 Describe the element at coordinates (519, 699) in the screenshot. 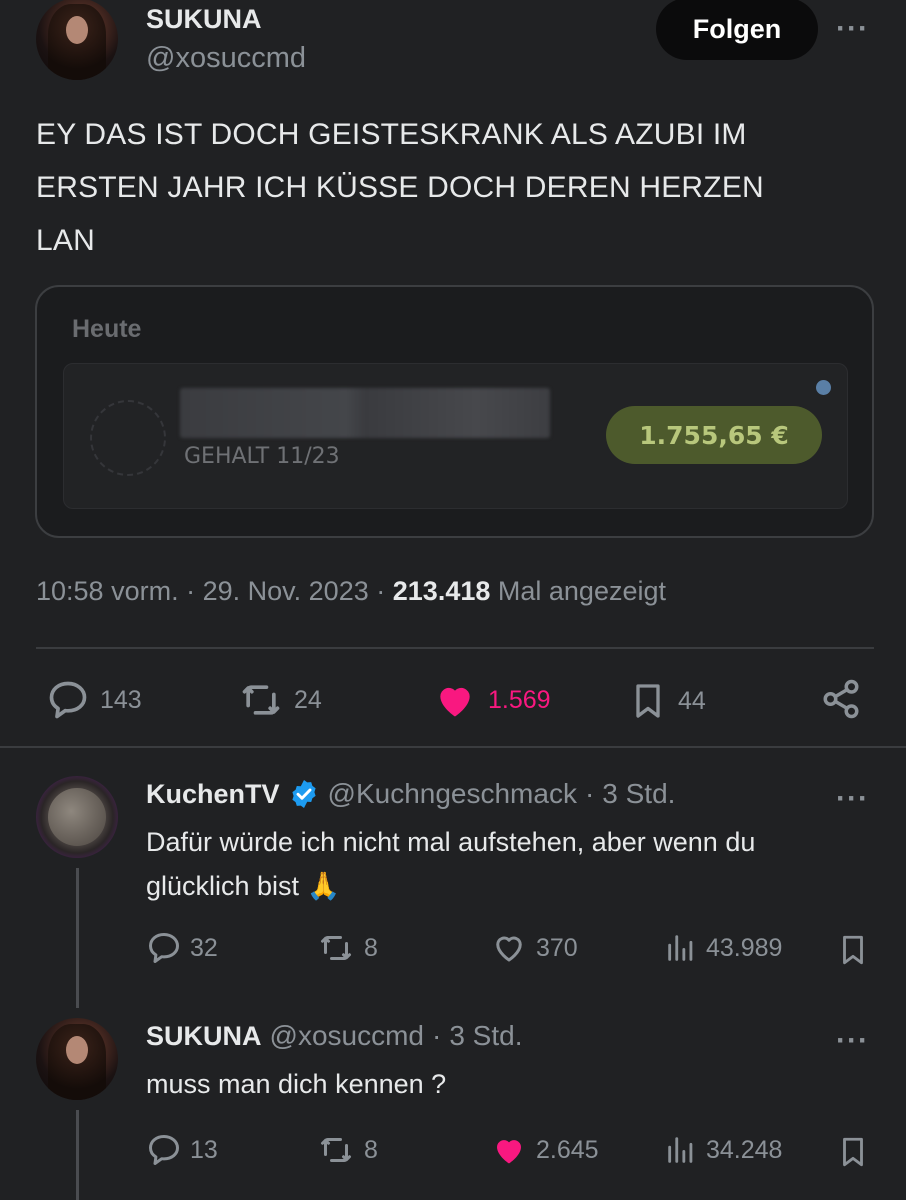

I see `like-count: 1.569` at that location.